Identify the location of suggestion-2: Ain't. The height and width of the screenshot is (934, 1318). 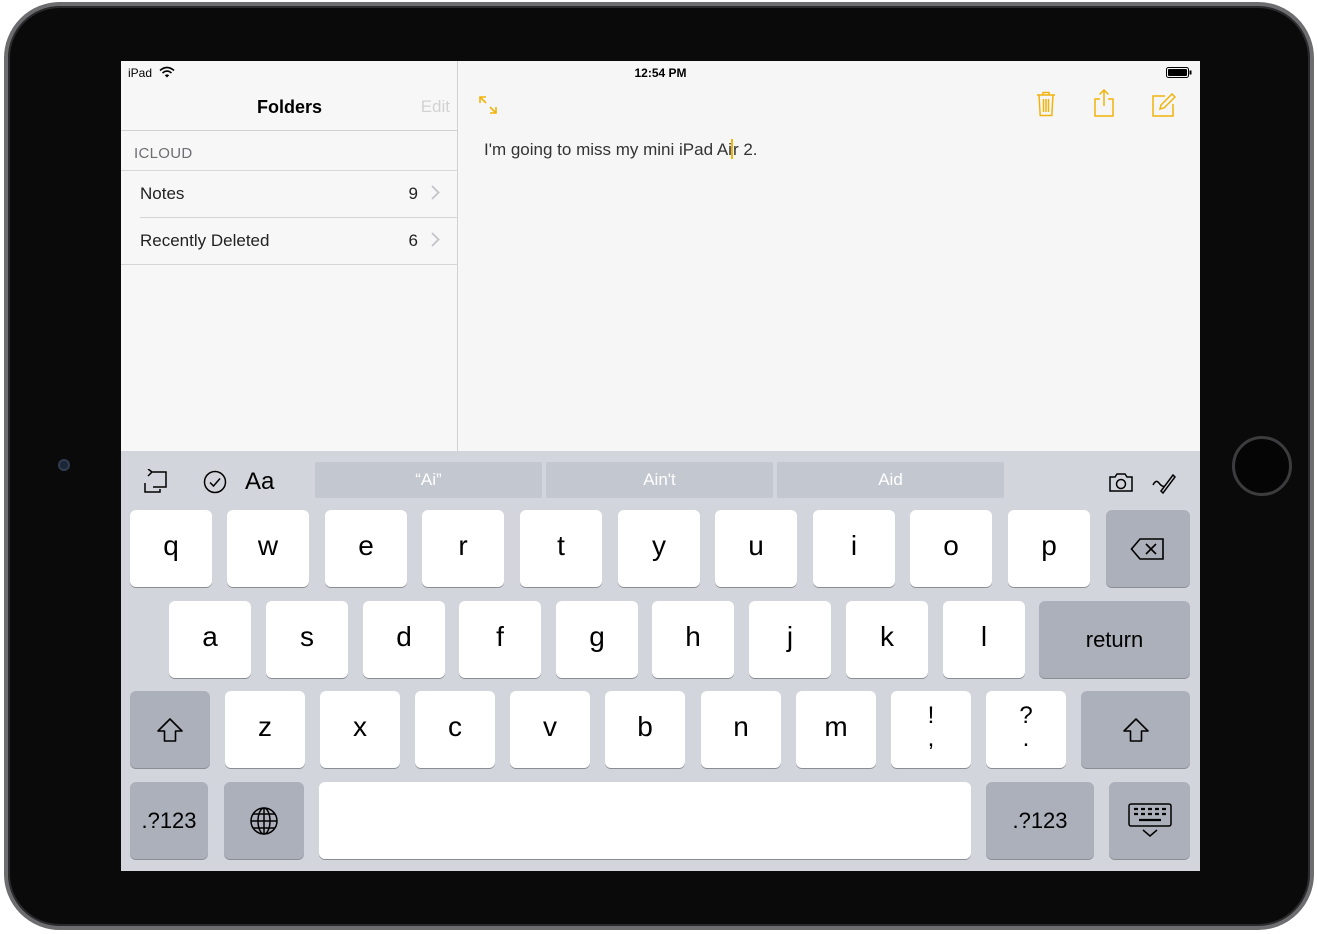
(659, 480).